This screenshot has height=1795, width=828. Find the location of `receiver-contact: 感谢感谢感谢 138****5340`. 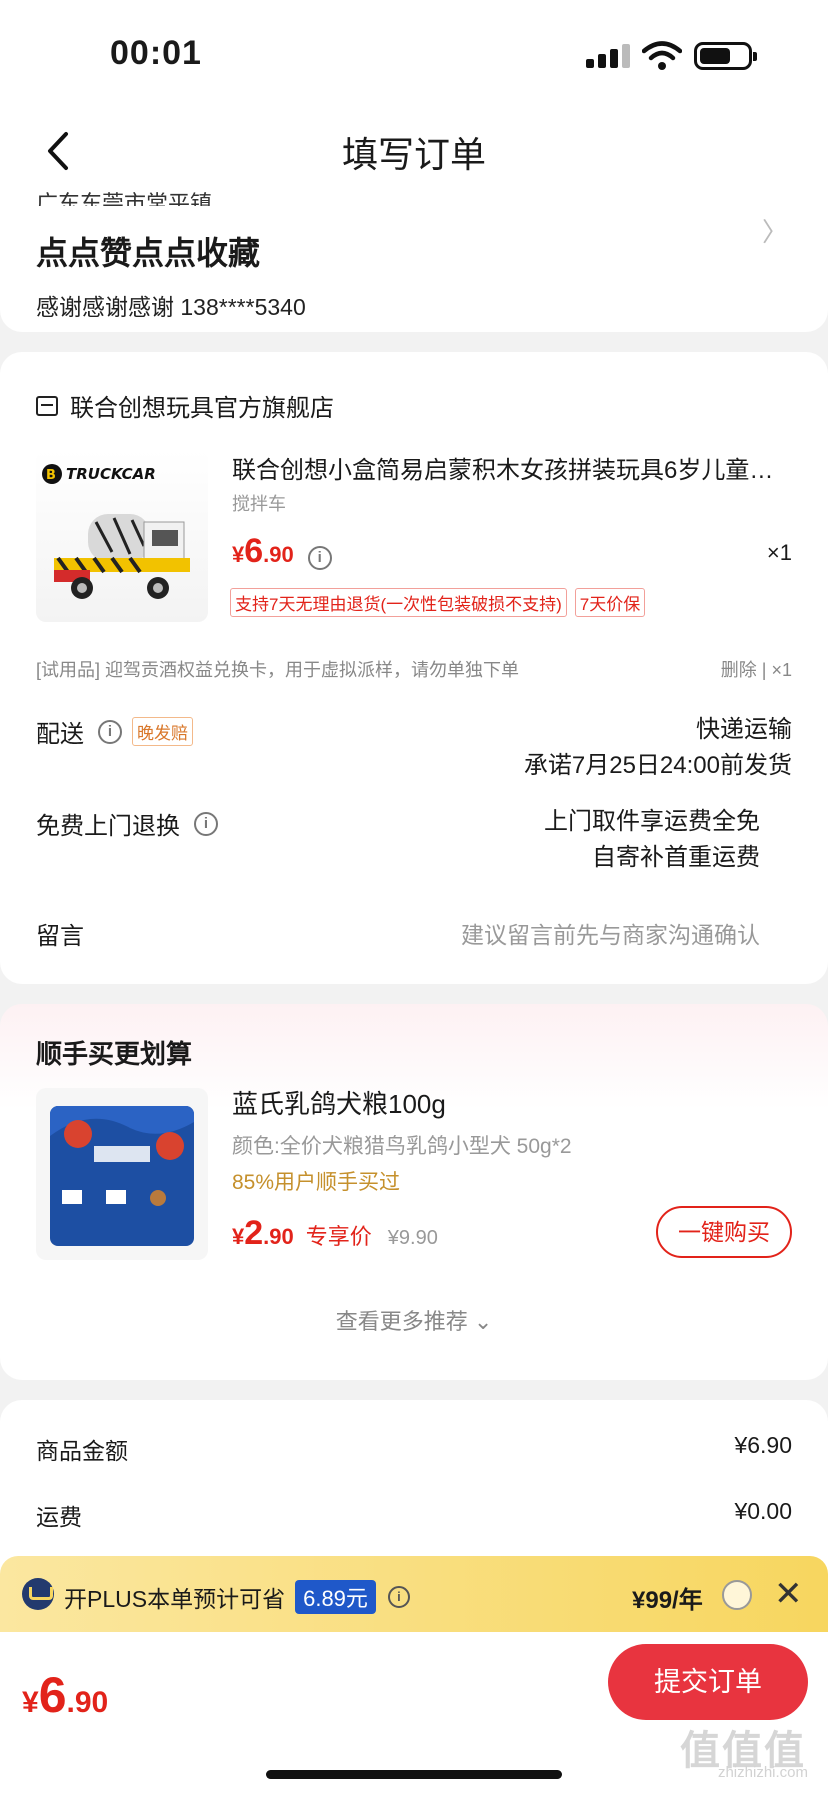

receiver-contact: 感谢感谢感谢 138****5340 is located at coordinates (171, 307).